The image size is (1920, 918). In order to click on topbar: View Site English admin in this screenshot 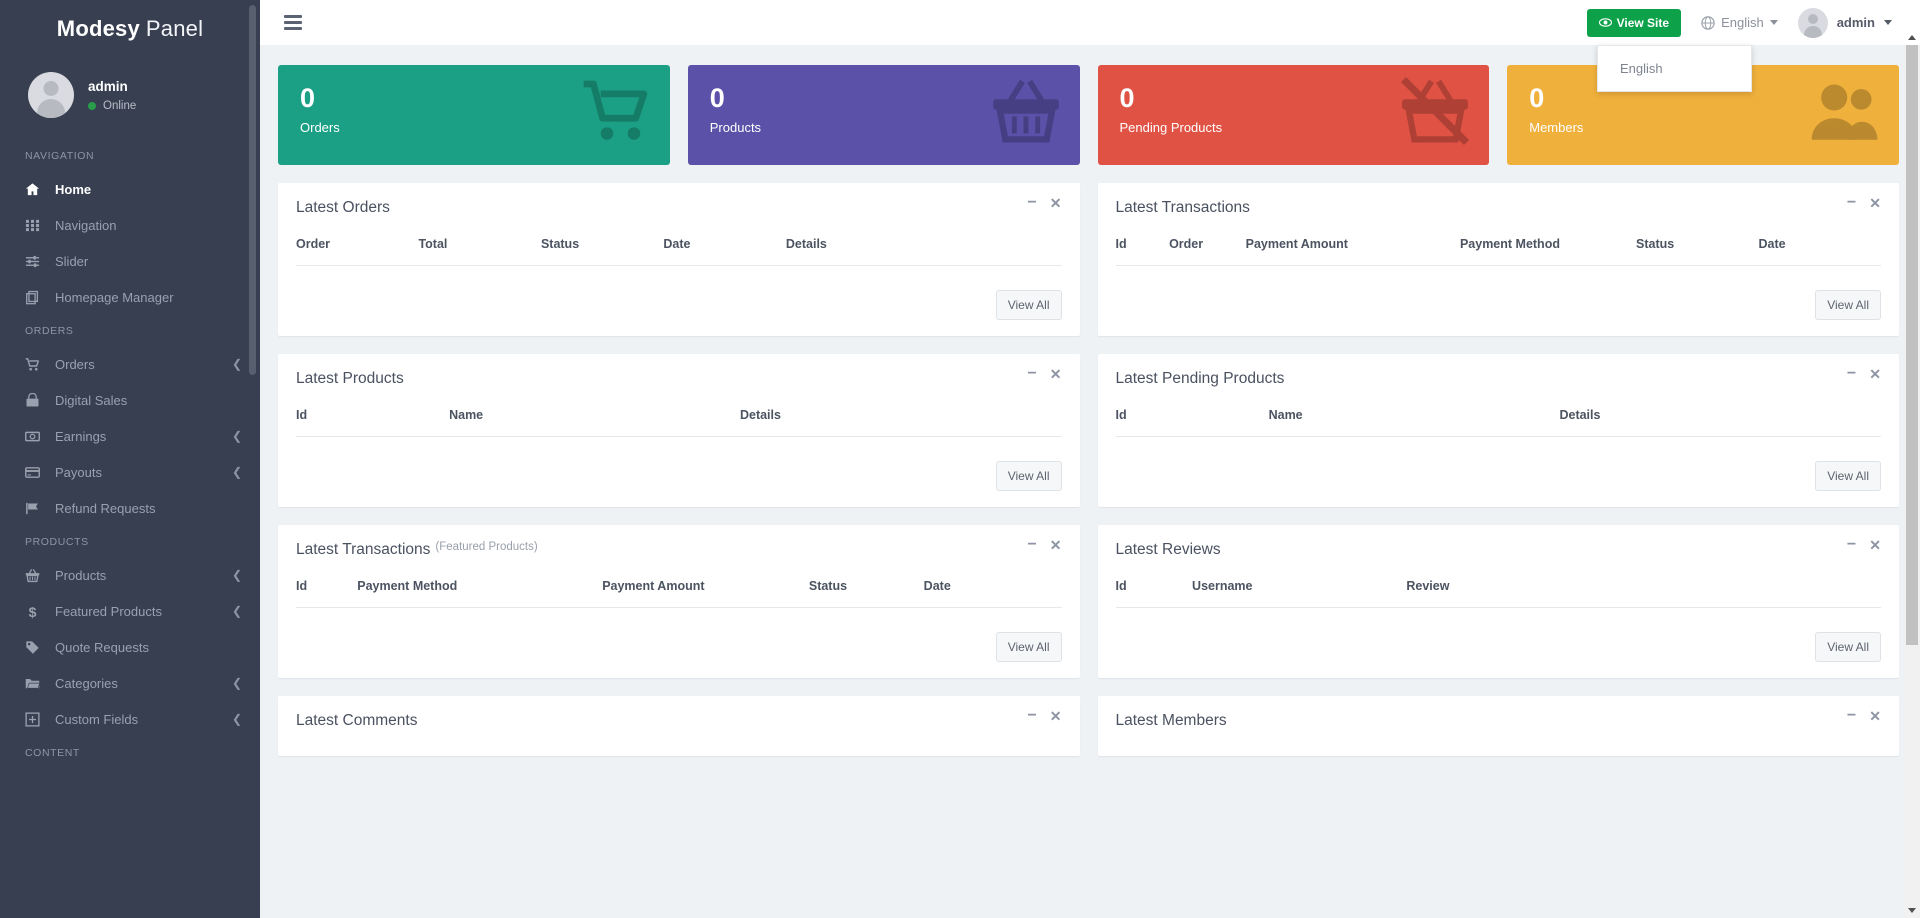, I will do `click(1090, 22)`.